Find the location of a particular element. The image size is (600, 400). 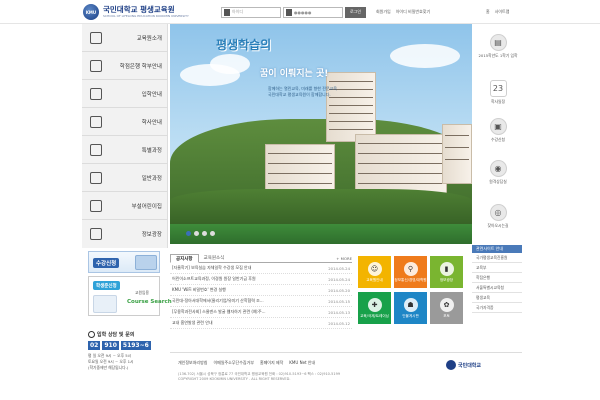

notice-row: KMU 'WiFi 비밀번호' 변경 실행 2014.05.20 is located at coordinates (261, 290).